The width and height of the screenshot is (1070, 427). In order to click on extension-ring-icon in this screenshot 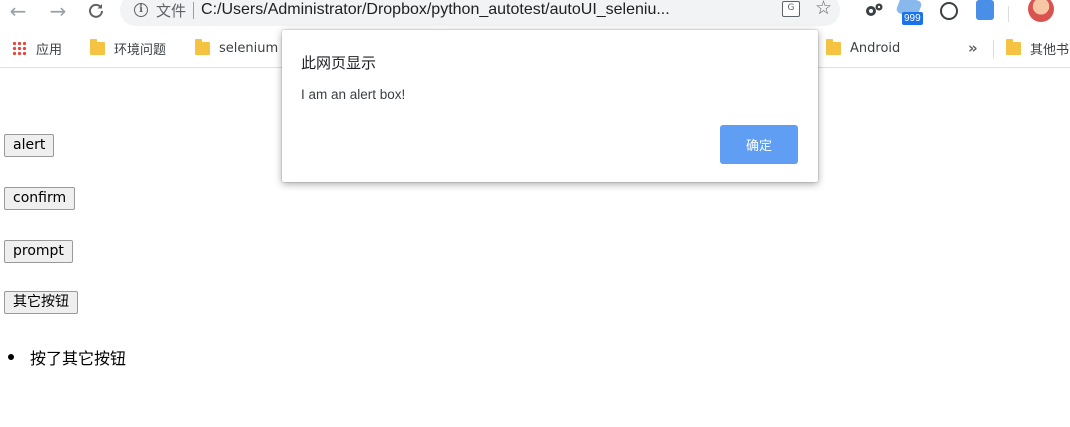, I will do `click(949, 11)`.